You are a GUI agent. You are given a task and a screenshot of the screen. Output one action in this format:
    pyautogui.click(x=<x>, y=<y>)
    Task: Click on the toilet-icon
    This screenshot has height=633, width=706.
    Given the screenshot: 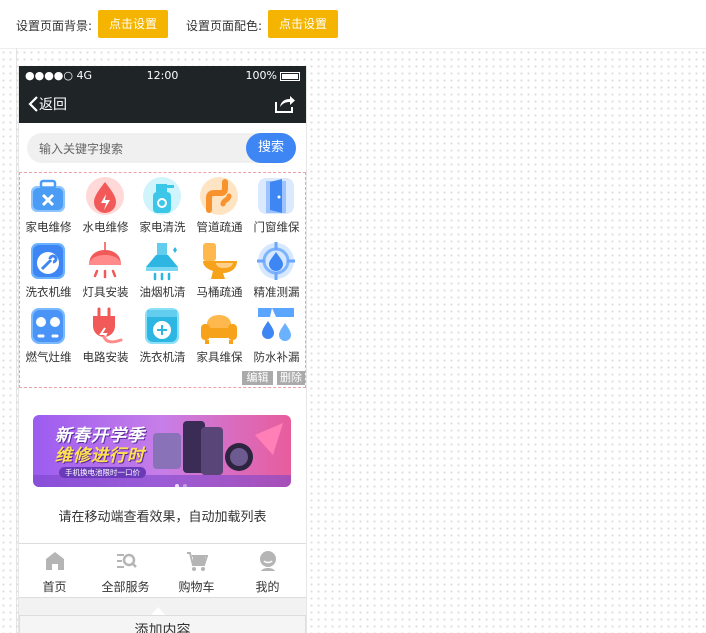 What is the action you would take?
    pyautogui.click(x=220, y=261)
    